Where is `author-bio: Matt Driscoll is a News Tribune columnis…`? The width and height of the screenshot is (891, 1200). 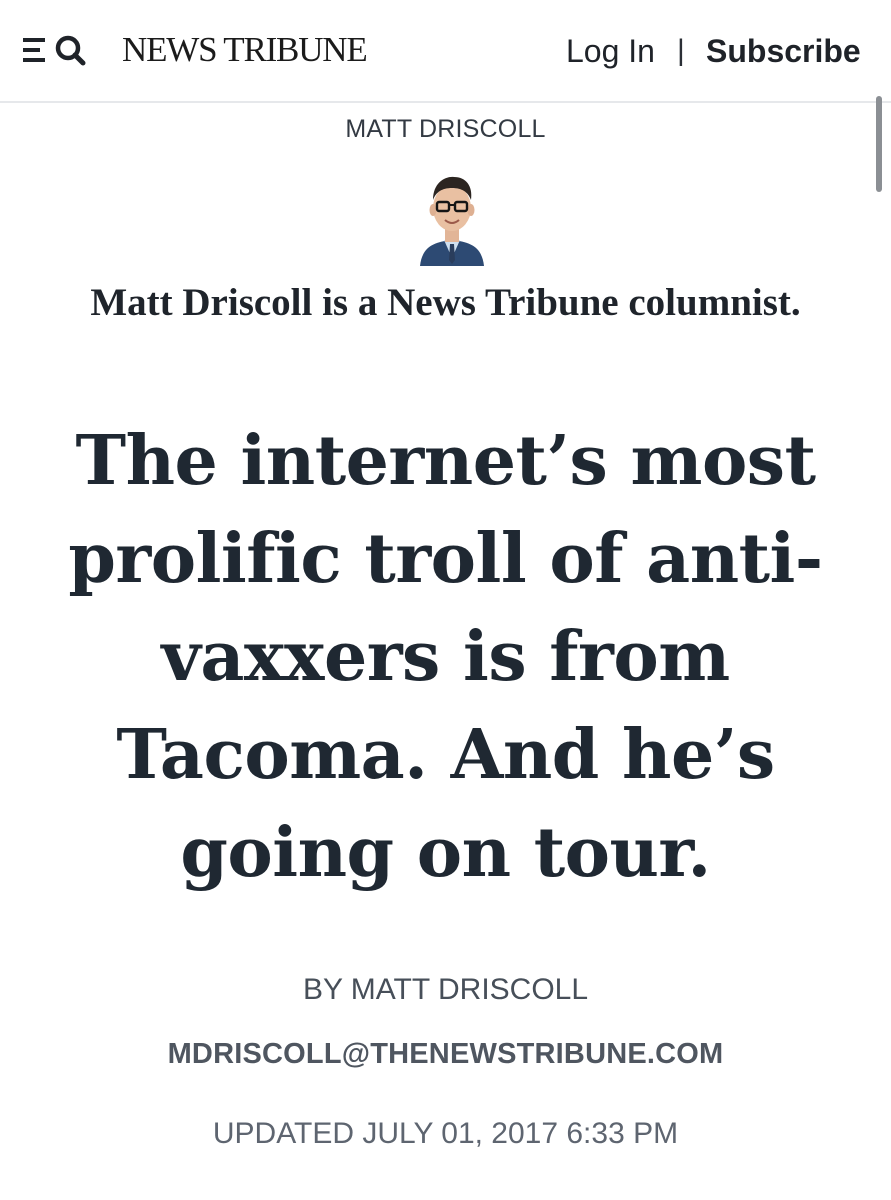 author-bio: Matt Driscoll is a News Tribune columnis… is located at coordinates (445, 302).